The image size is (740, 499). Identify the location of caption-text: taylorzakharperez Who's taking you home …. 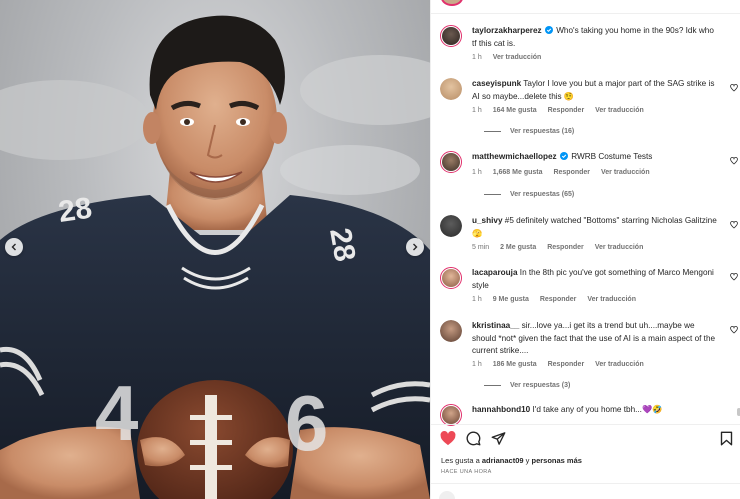
(596, 37).